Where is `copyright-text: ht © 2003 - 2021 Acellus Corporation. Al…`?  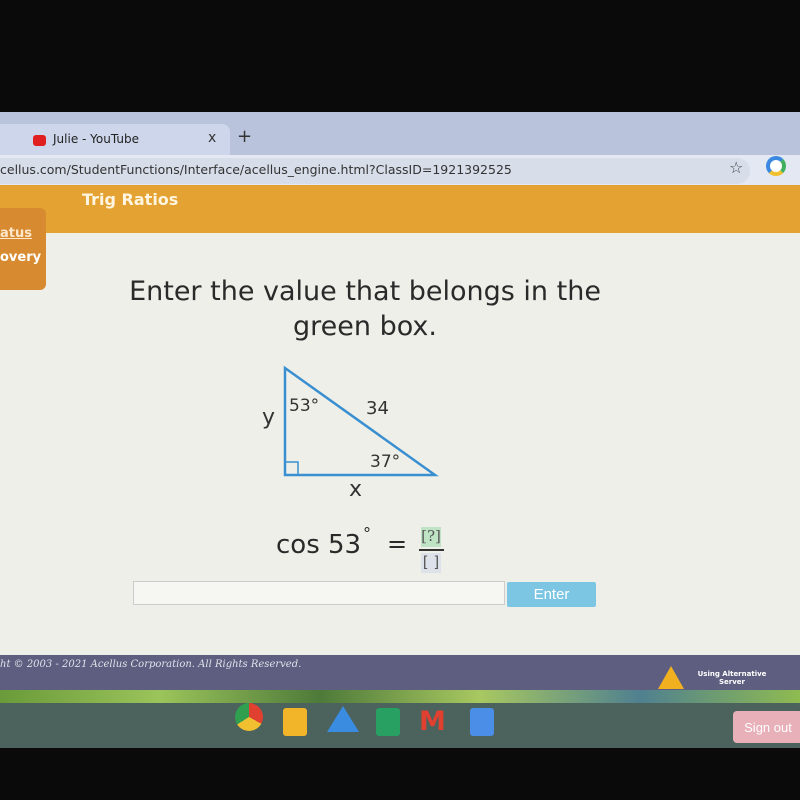
copyright-text: ht © 2003 - 2021 Acellus Corporation. Al… is located at coordinates (151, 664).